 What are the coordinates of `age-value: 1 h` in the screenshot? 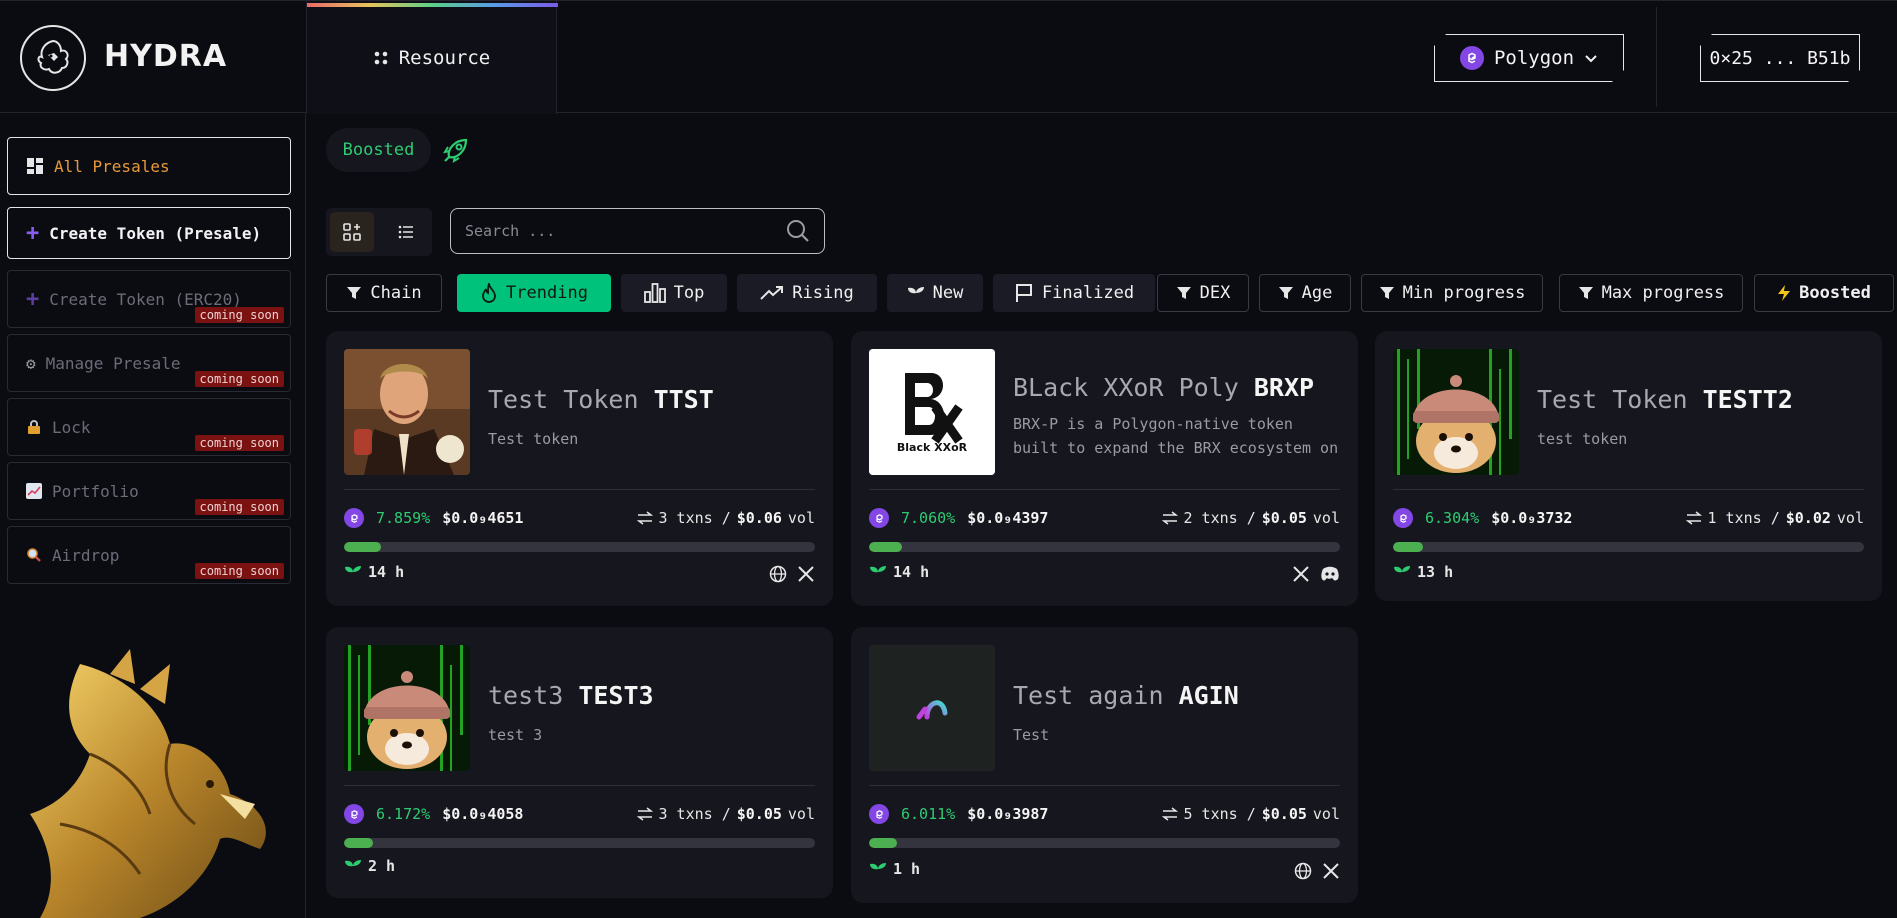 It's located at (907, 869).